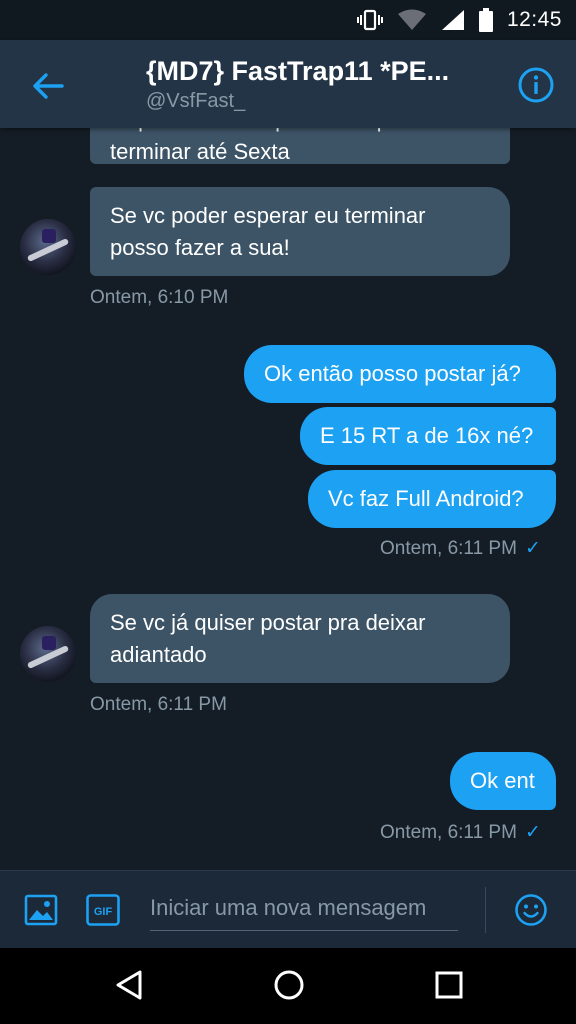  I want to click on nav-back-icon, so click(129, 985).